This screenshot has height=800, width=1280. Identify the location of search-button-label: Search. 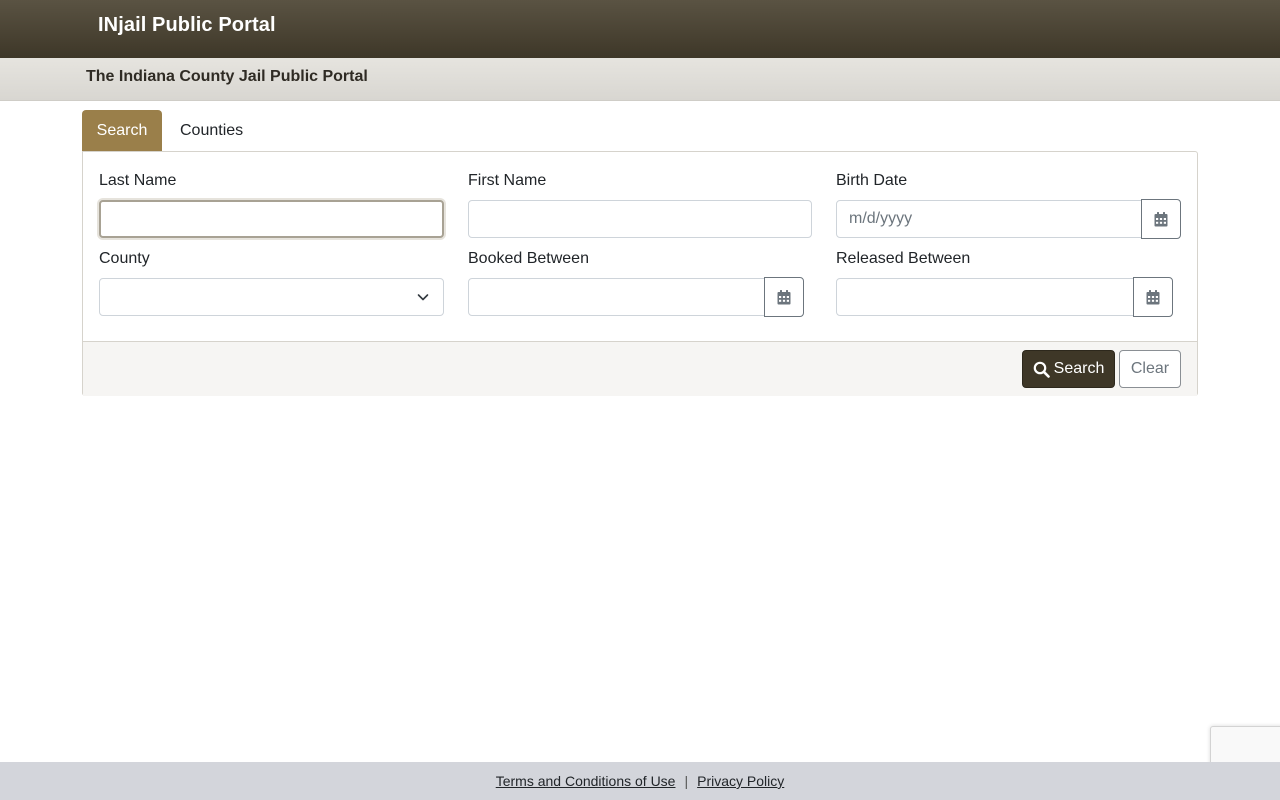
(1079, 368).